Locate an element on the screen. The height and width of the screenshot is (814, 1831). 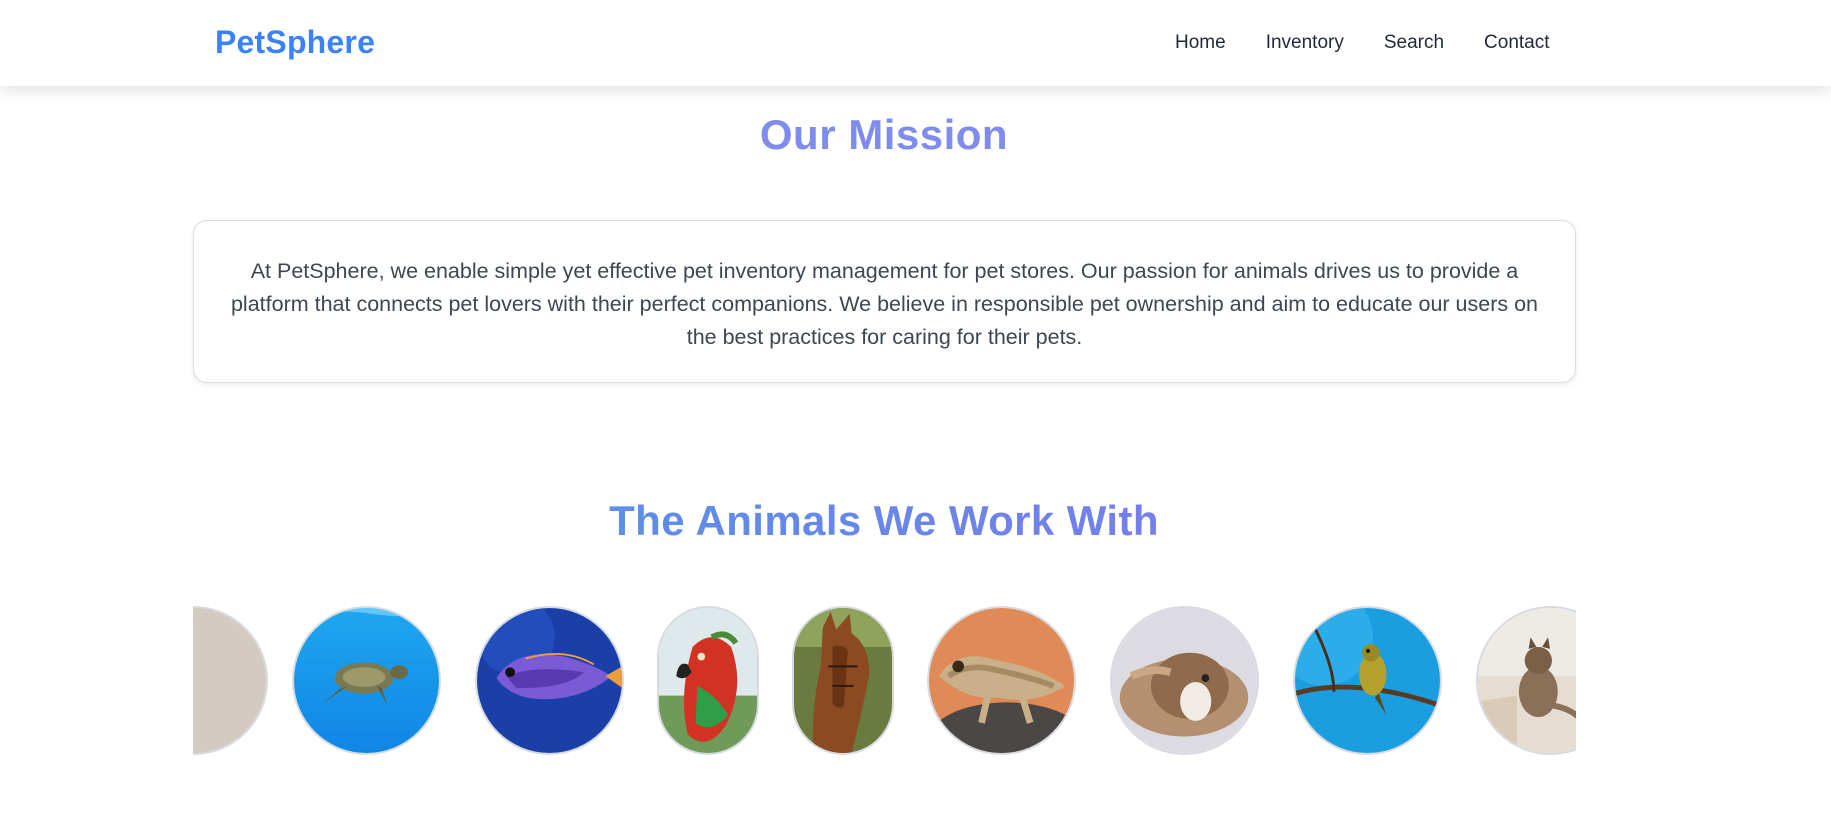
animal-partial-beige-image is located at coordinates (230, 680).